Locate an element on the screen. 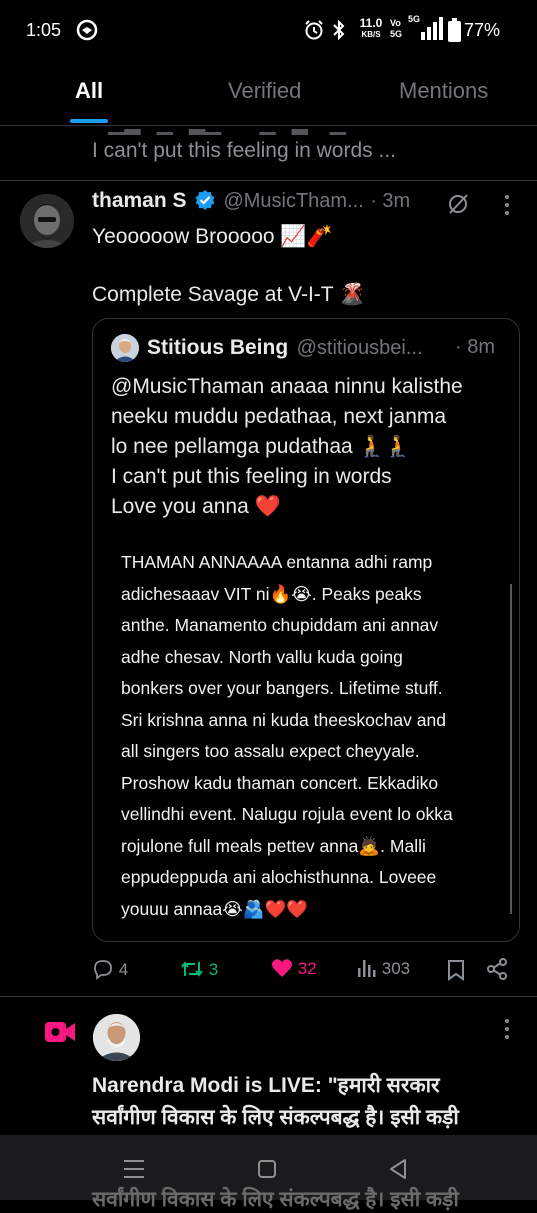 This screenshot has width=537, height=1213. volte-bottom: 5G is located at coordinates (396, 34).